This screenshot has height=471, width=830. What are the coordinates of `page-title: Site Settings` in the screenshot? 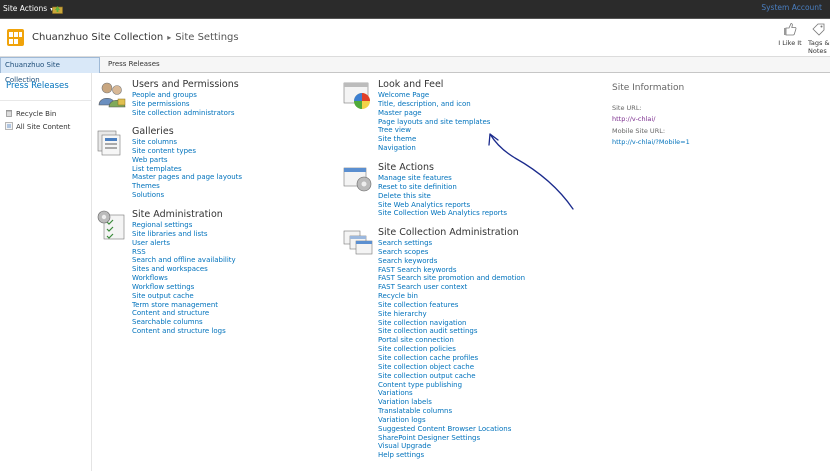 It's located at (207, 37).